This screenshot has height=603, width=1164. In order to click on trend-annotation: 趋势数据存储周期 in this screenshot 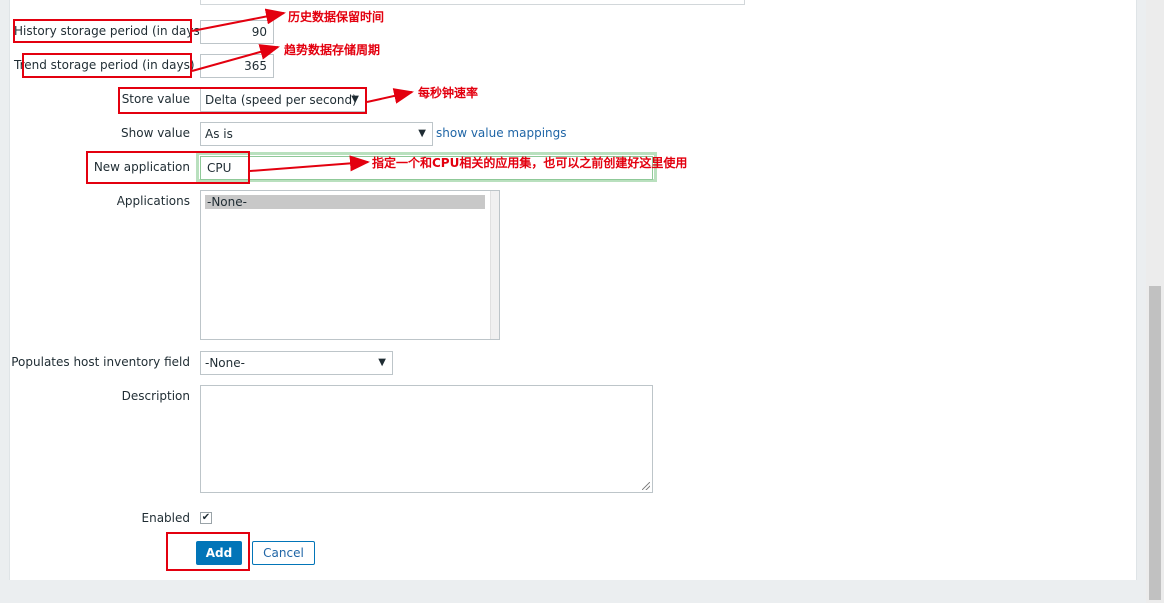, I will do `click(332, 50)`.